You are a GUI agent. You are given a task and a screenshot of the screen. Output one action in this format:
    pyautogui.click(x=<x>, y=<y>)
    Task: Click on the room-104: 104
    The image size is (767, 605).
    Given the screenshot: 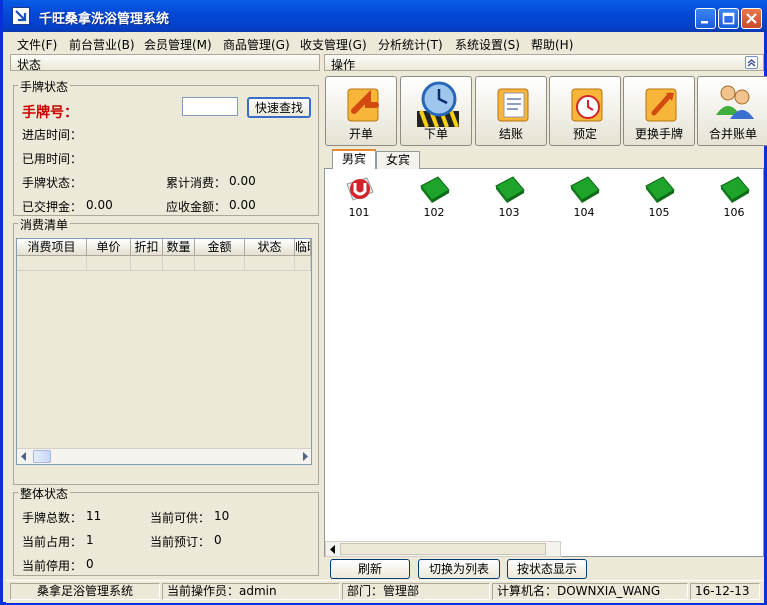 What is the action you would take?
    pyautogui.click(x=584, y=197)
    